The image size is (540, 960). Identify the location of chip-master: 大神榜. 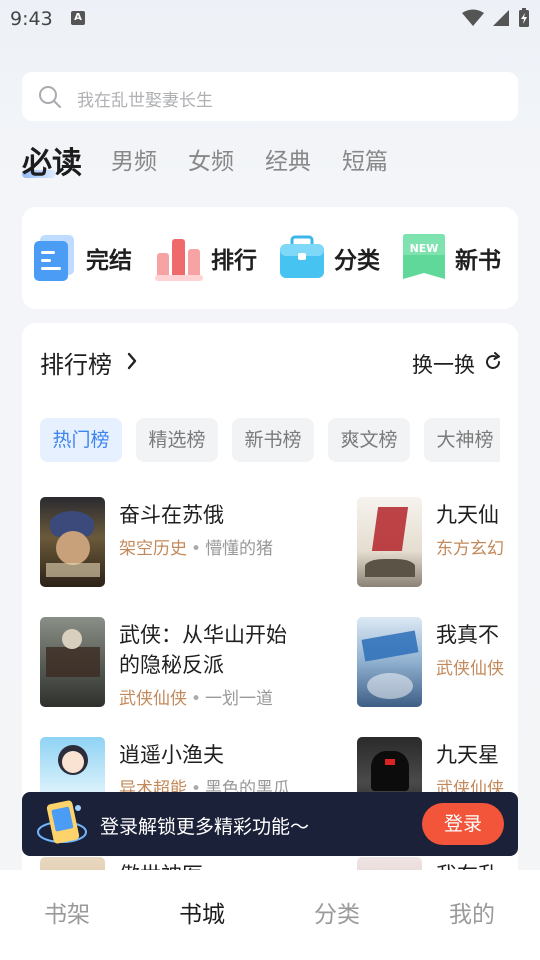
(462, 440).